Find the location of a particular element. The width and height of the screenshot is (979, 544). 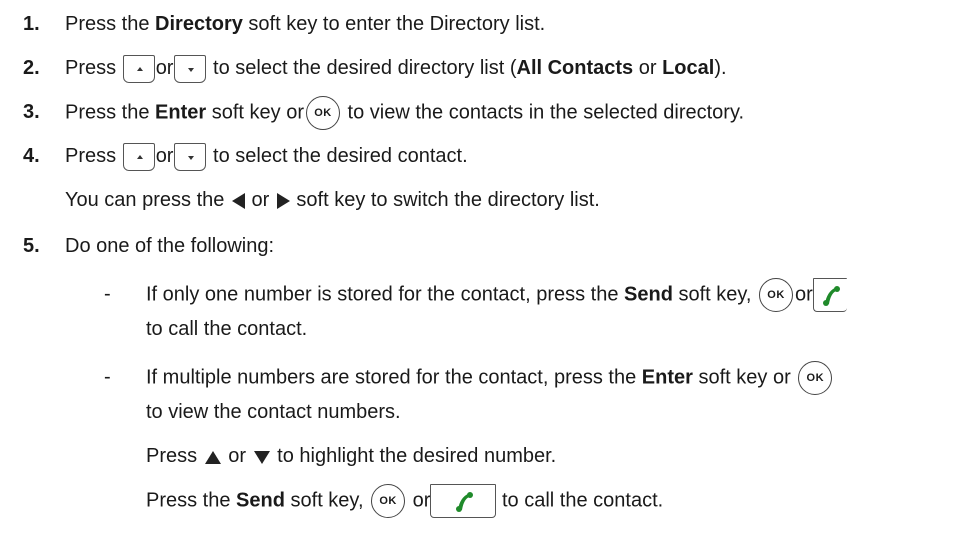

step-4-text: Press or to select the desired contact. is located at coordinates (266, 156).